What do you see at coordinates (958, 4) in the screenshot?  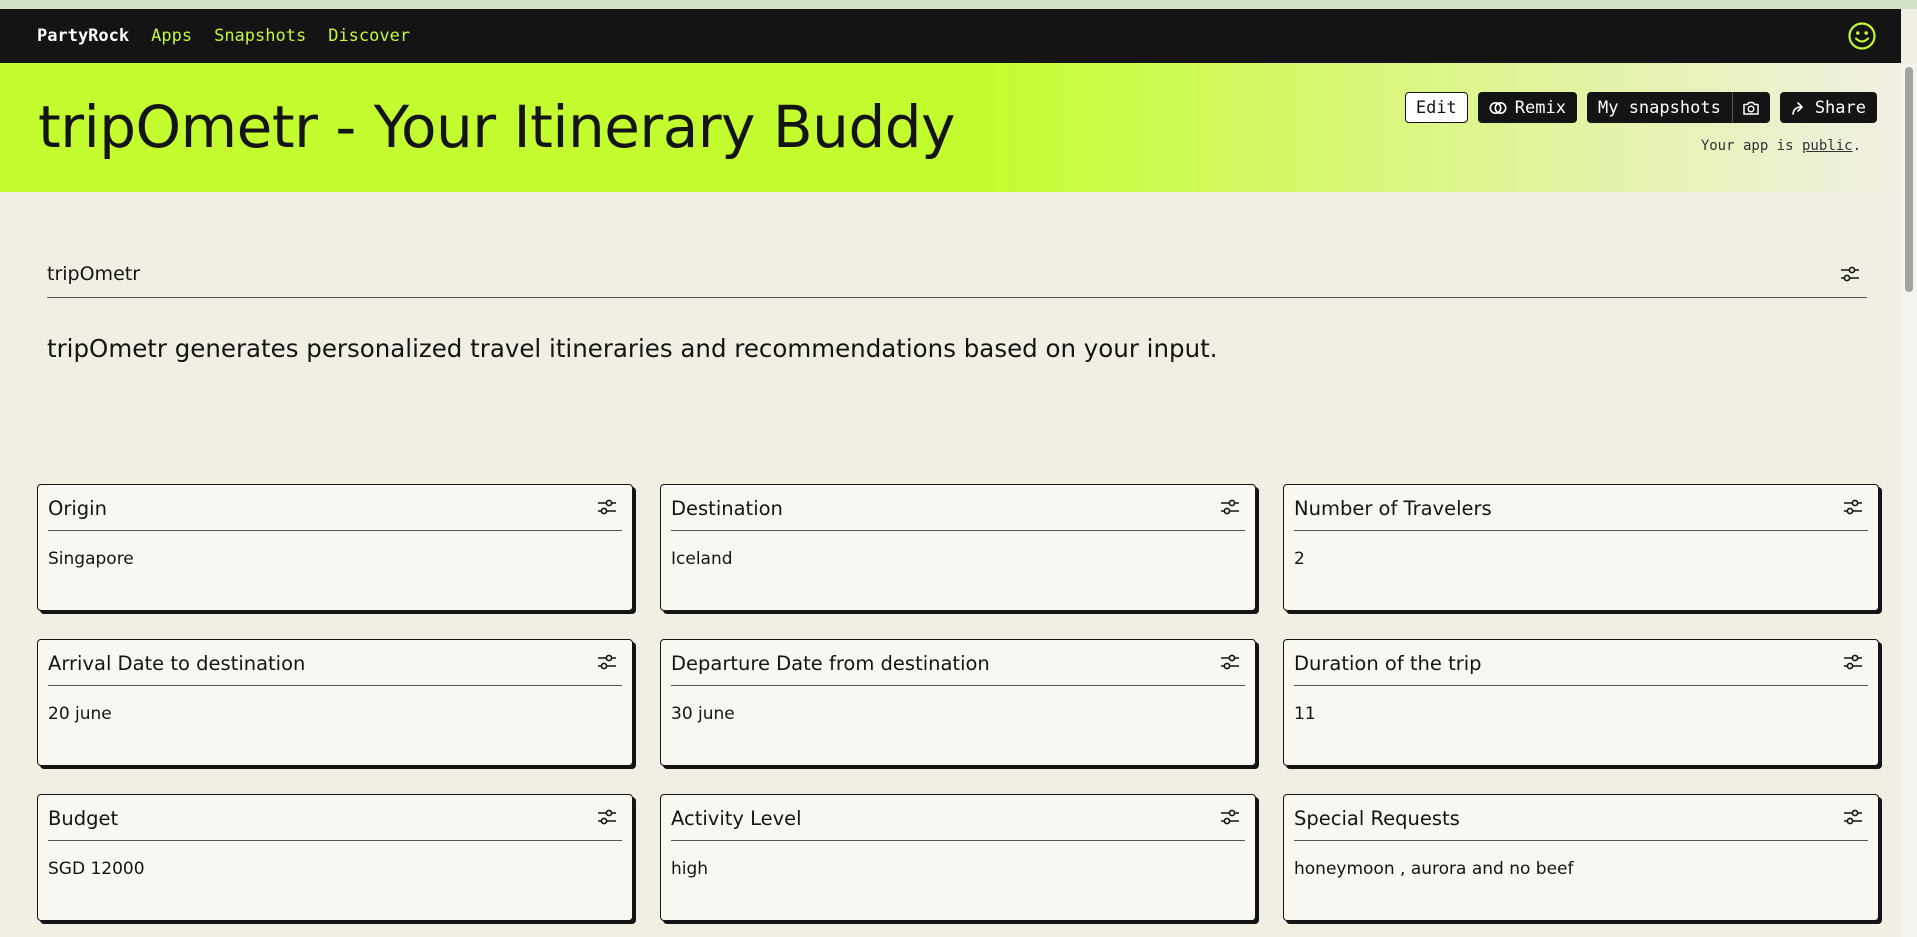 I see `browser-top-strip` at bounding box center [958, 4].